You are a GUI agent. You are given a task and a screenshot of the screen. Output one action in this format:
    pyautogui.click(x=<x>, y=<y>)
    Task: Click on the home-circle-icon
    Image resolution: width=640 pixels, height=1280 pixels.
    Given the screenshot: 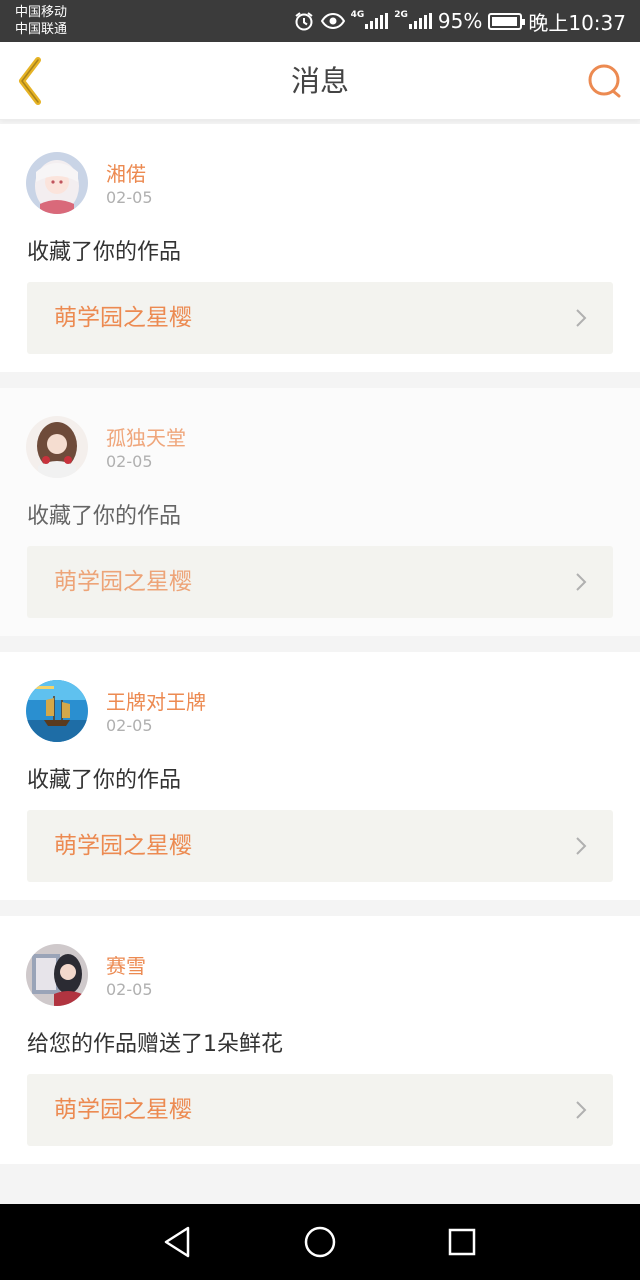 What is the action you would take?
    pyautogui.click(x=320, y=1242)
    